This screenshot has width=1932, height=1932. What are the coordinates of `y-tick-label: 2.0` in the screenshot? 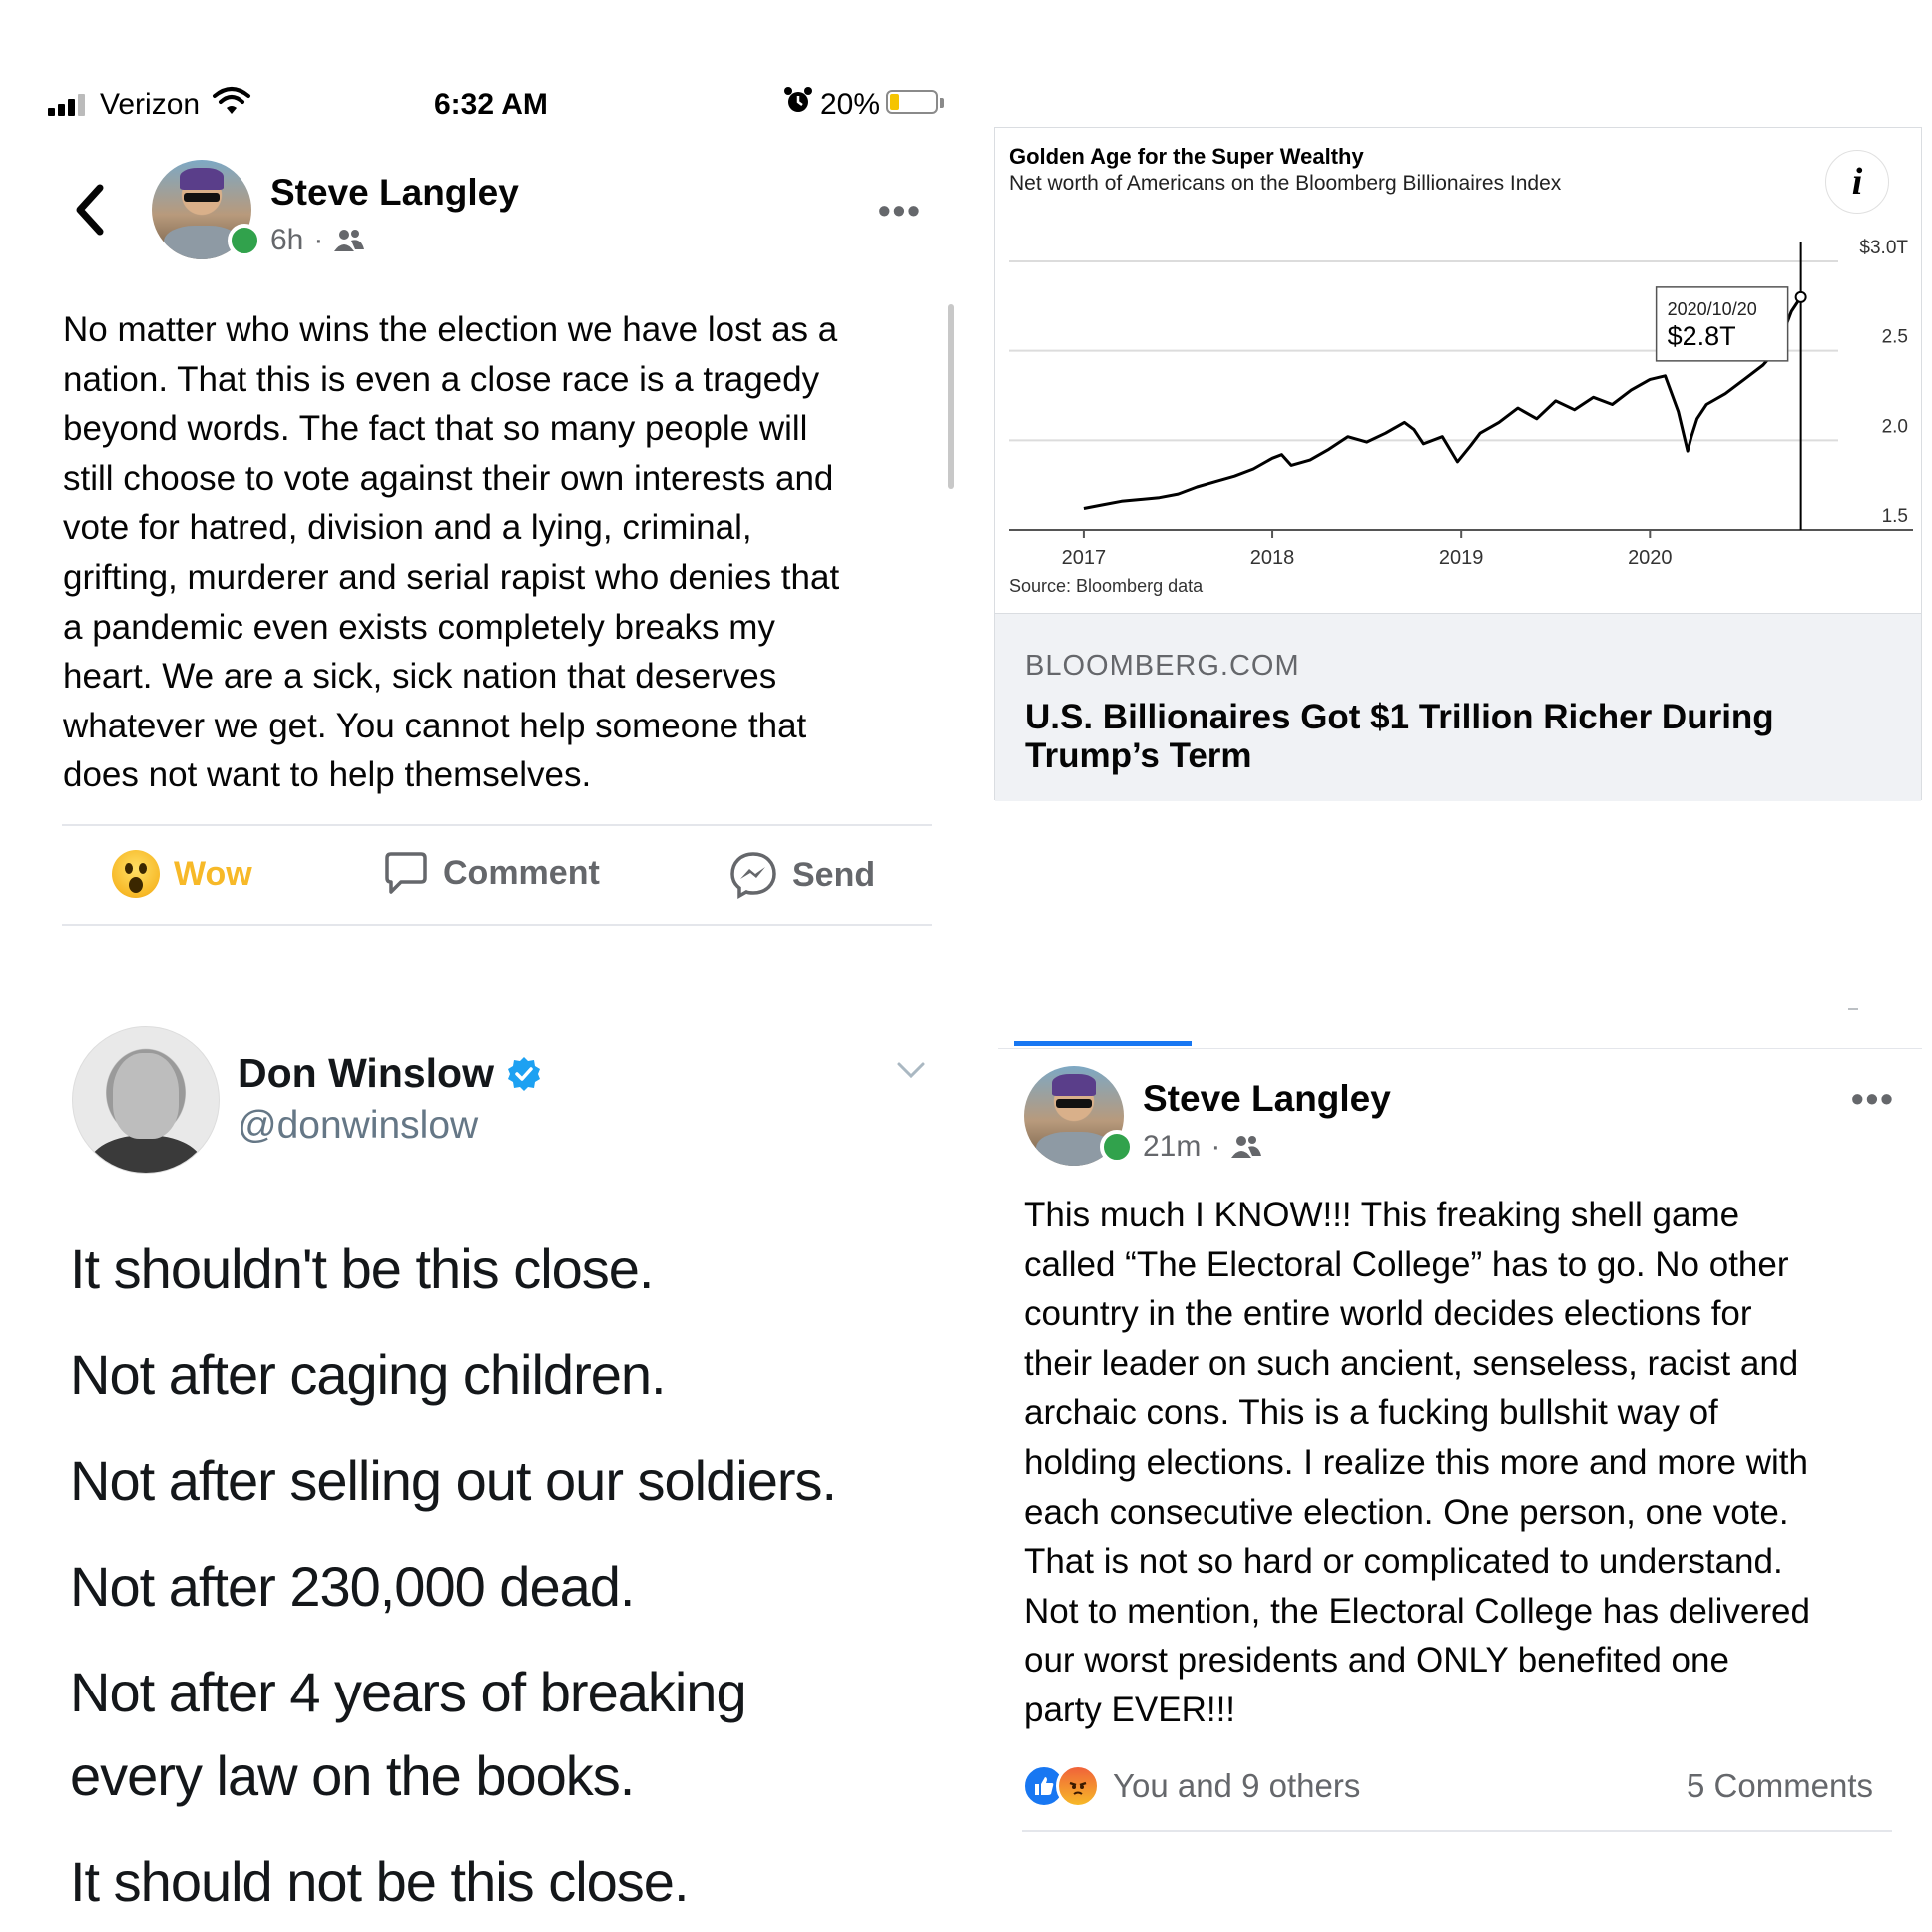 It's located at (1895, 426).